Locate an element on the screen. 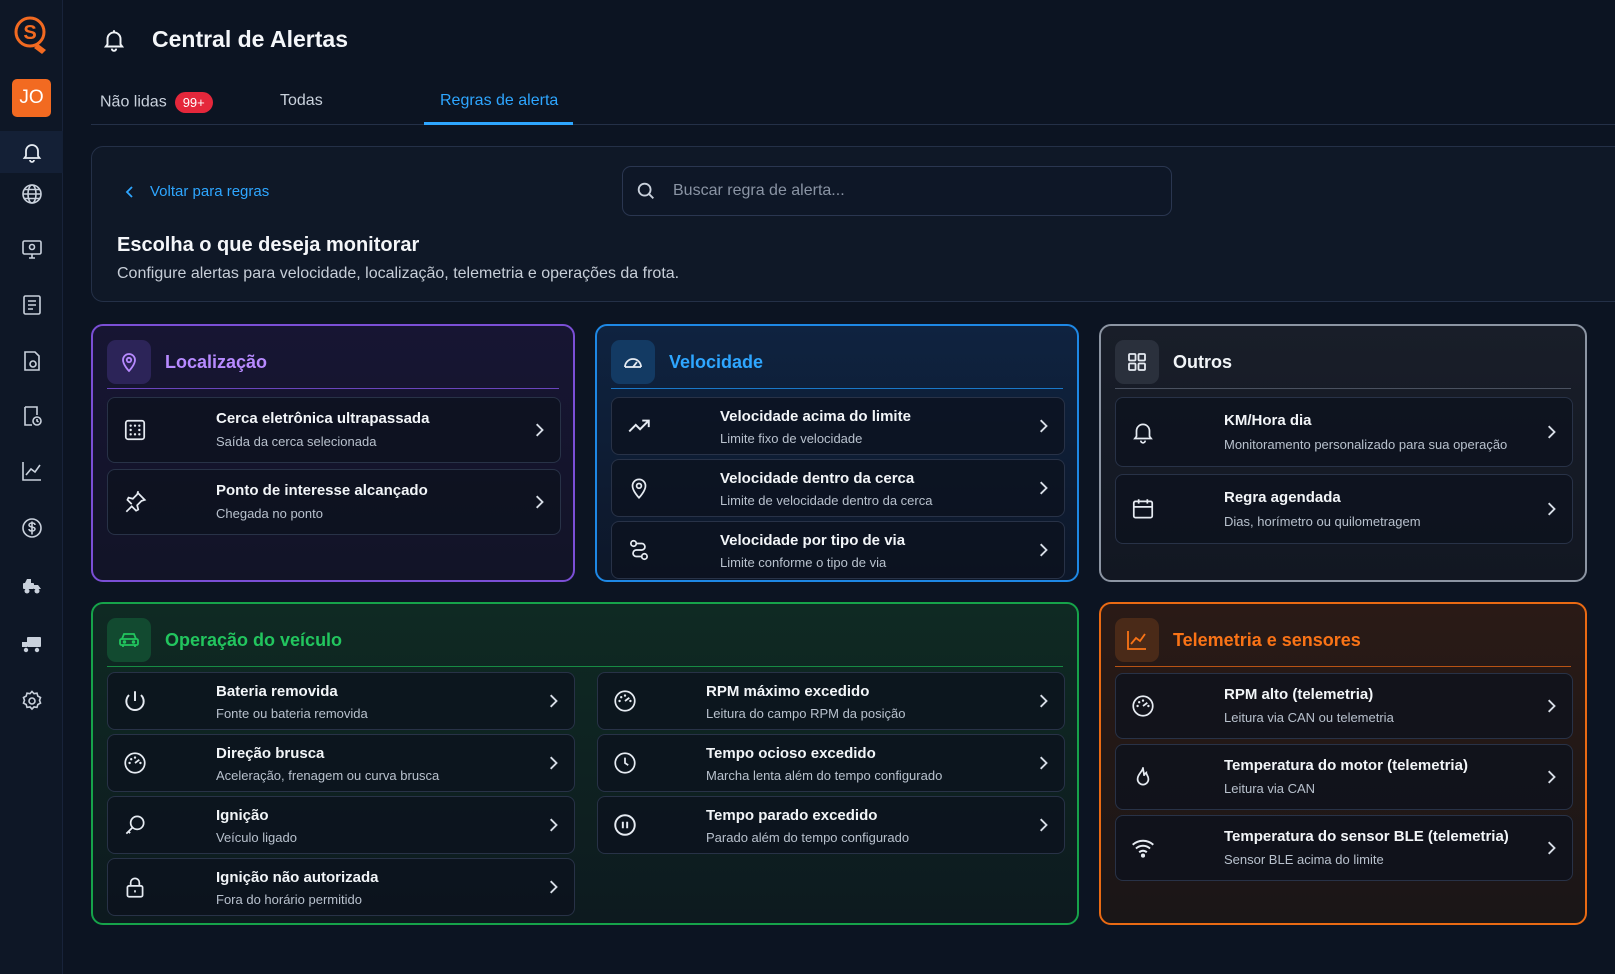 Image resolution: width=1615 pixels, height=974 pixels. report-icon is located at coordinates (32, 305).